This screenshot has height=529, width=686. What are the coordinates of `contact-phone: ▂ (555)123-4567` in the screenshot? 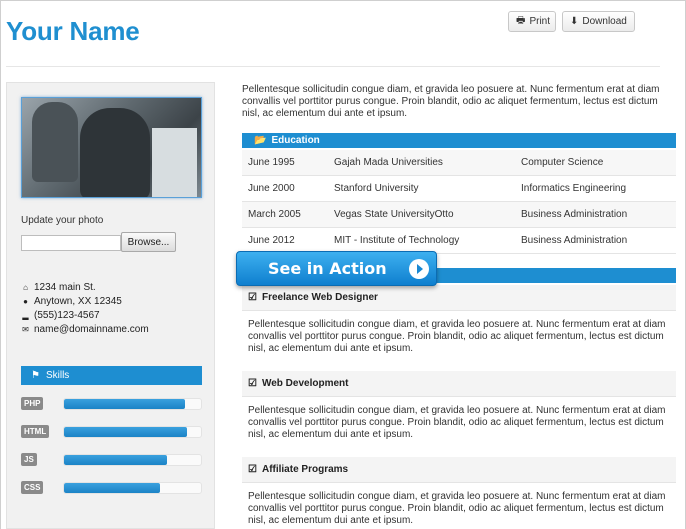 It's located at (85, 316).